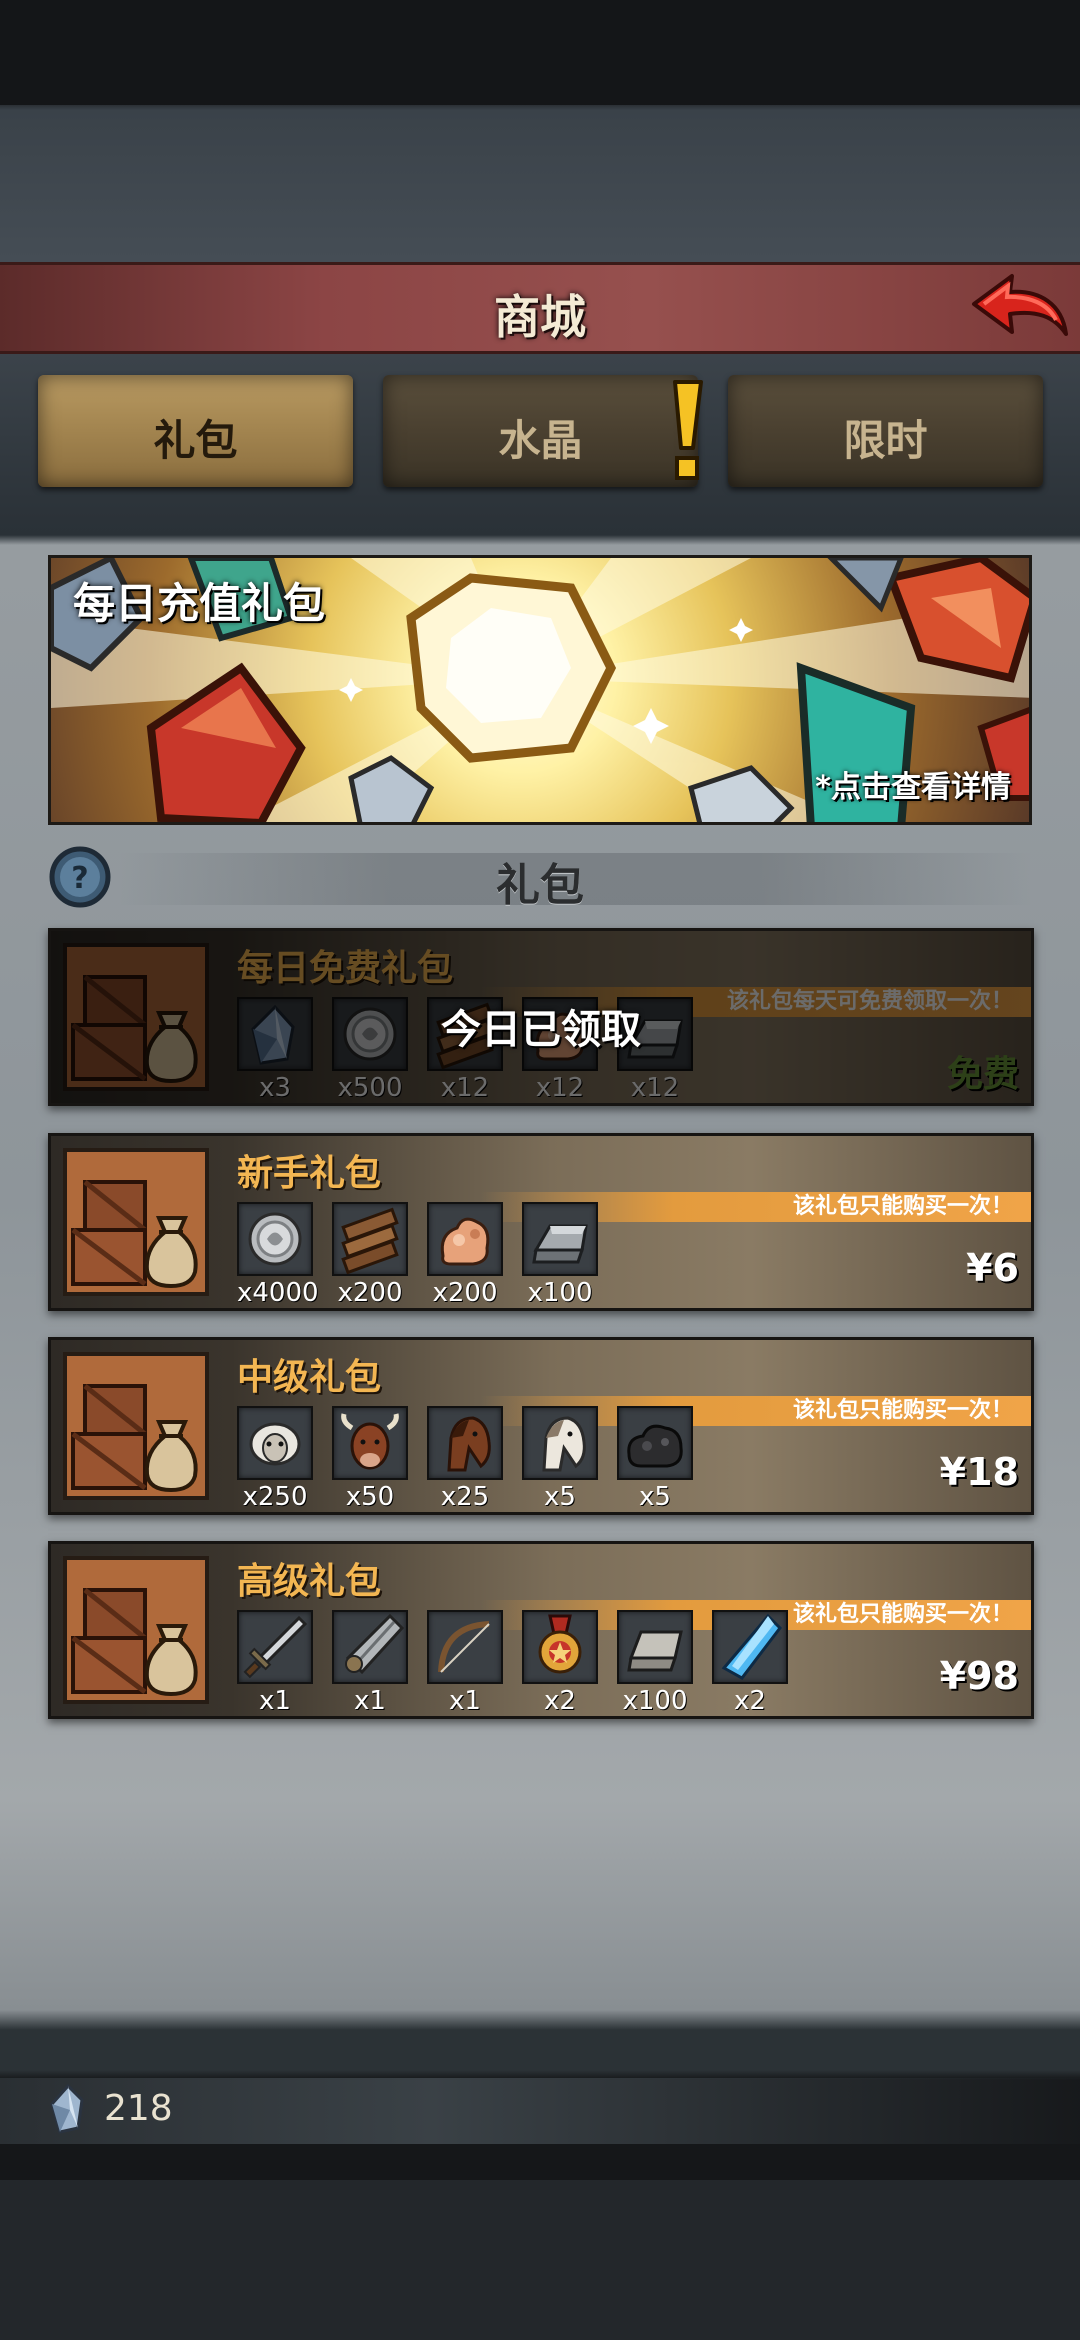 The height and width of the screenshot is (2340, 1080). Describe the element at coordinates (560, 1647) in the screenshot. I see `medal-icon` at that location.